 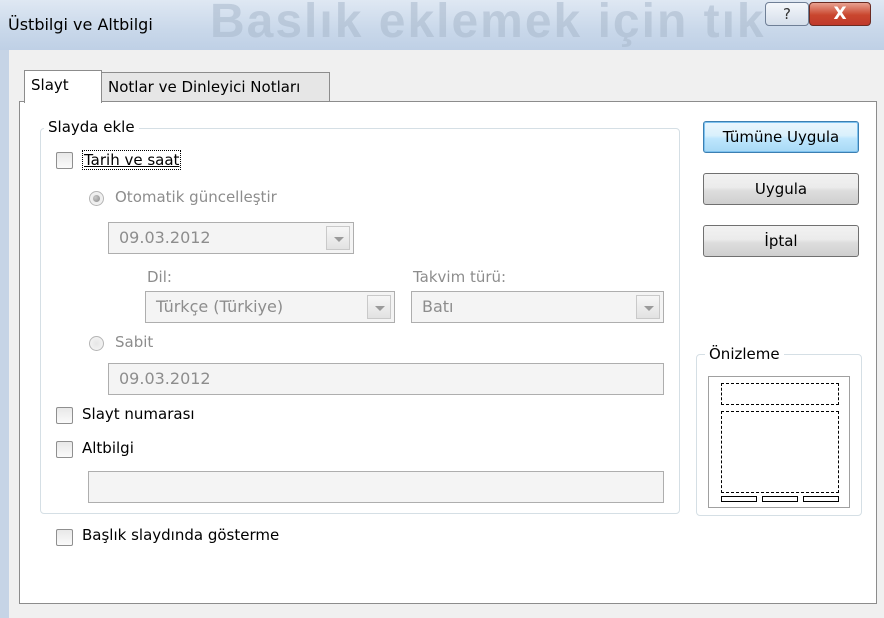 I want to click on fixed-label: Sabit, so click(x=134, y=342).